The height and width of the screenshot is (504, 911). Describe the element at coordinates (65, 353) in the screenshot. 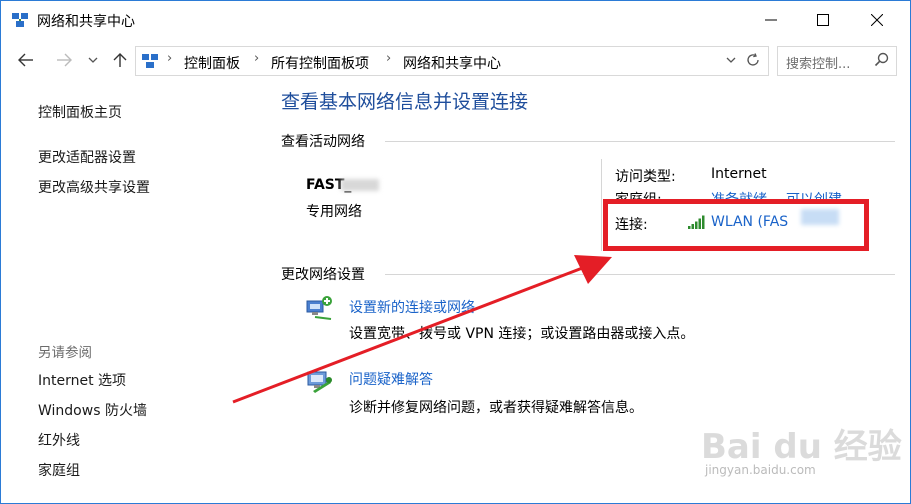

I see `see-also-heading: 另请参阅` at that location.